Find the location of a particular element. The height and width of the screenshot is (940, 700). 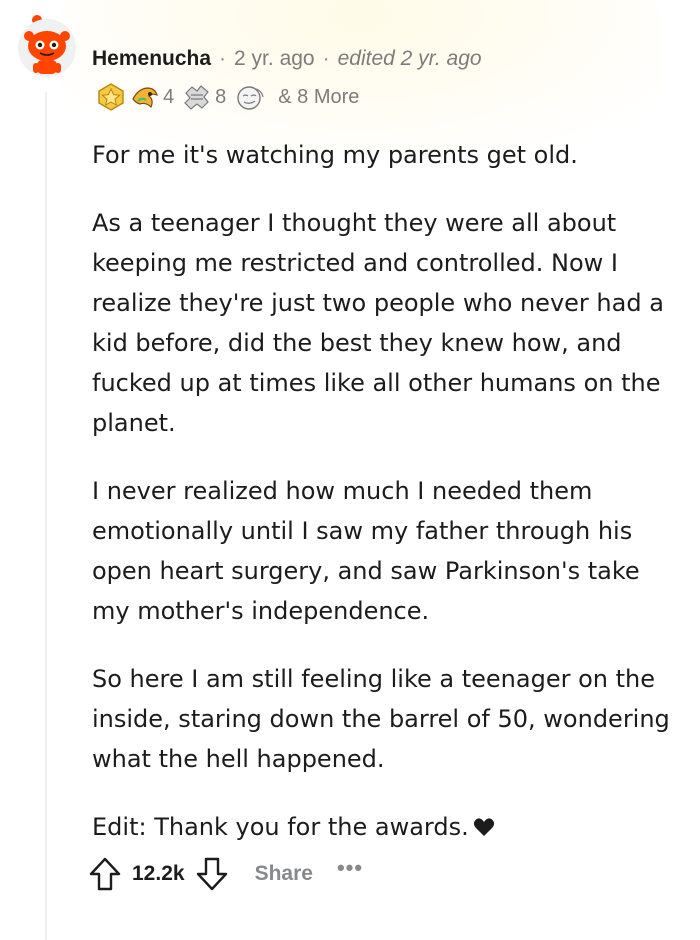

author-name: Hemenucha is located at coordinates (151, 59).